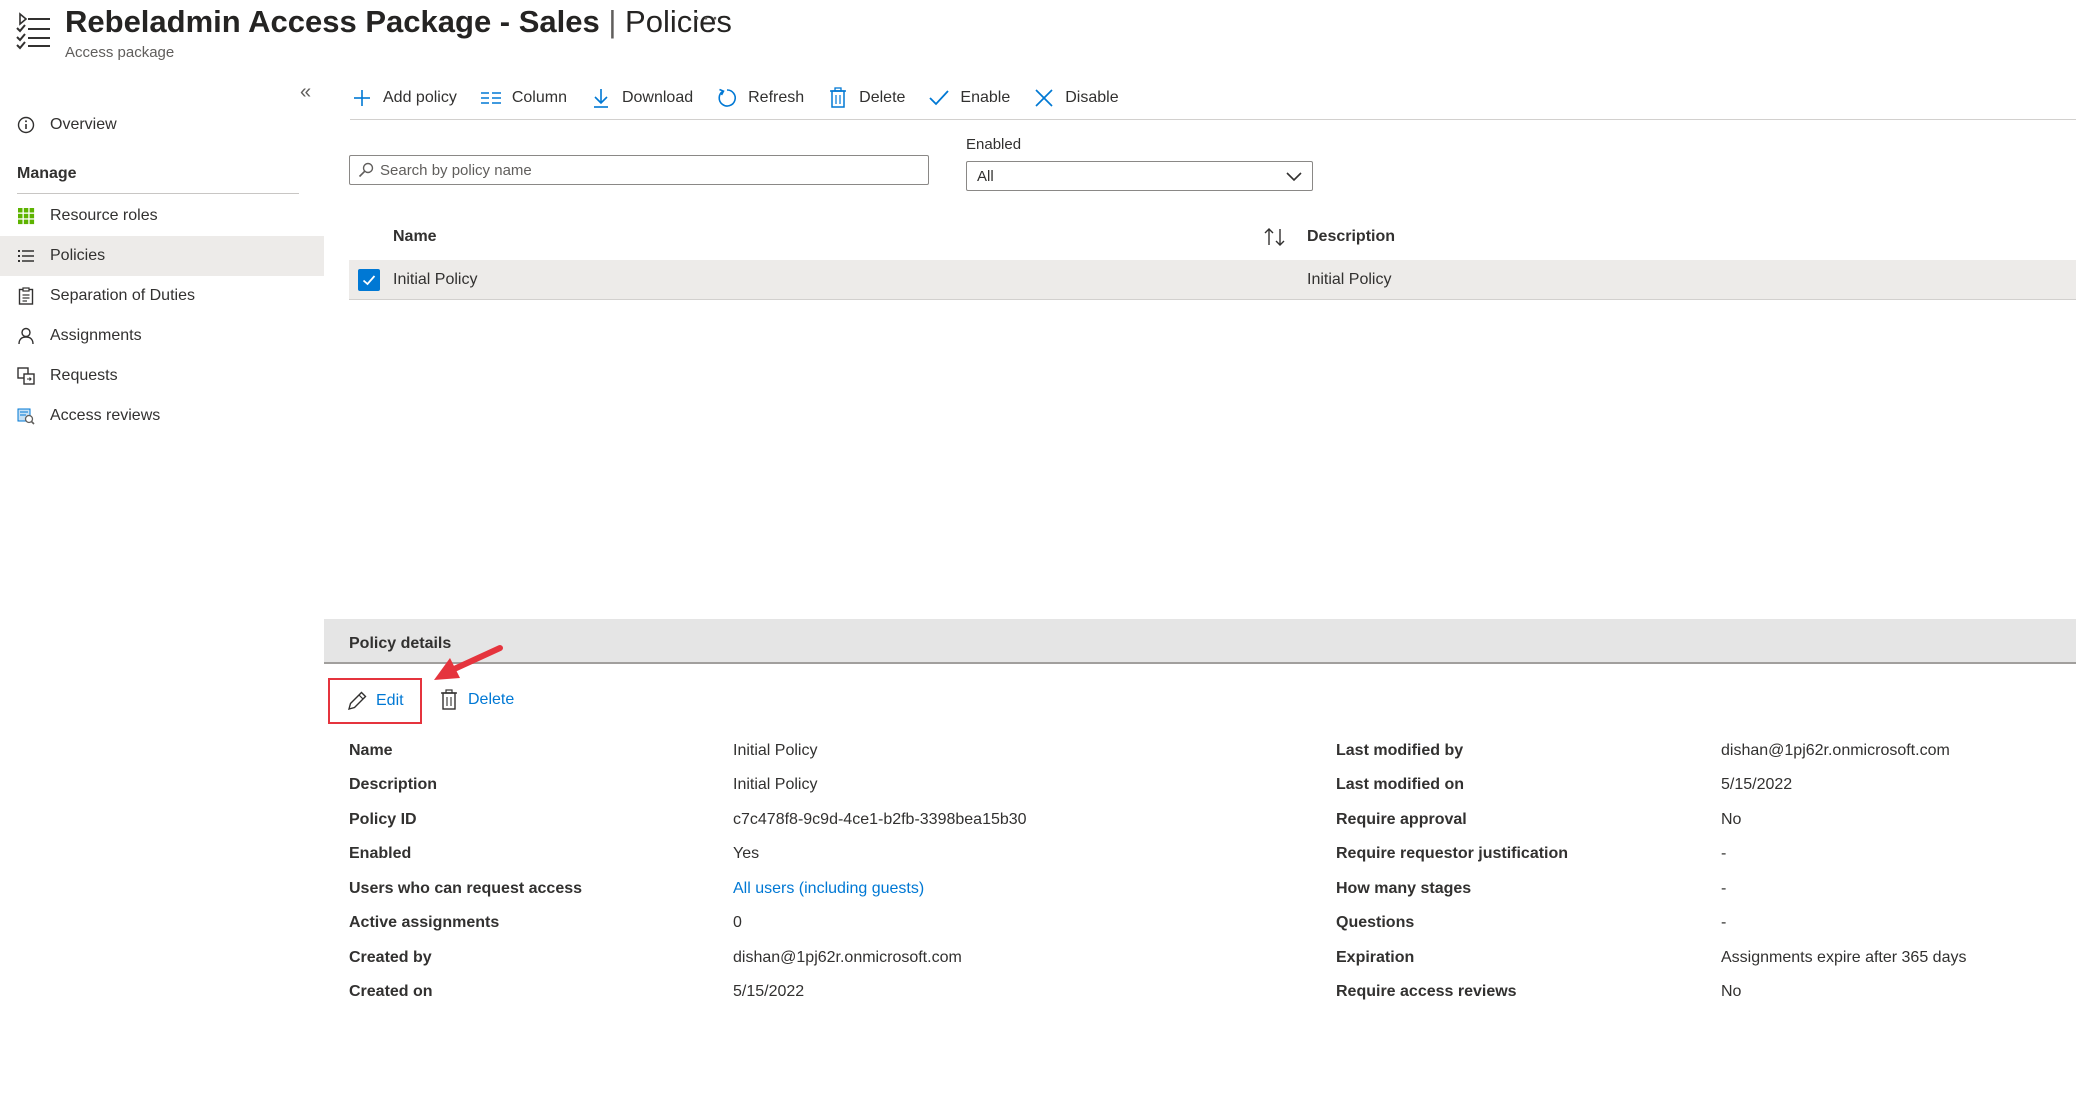 This screenshot has width=2076, height=1109. I want to click on detail-label-policy-id: Policy ID, so click(383, 819).